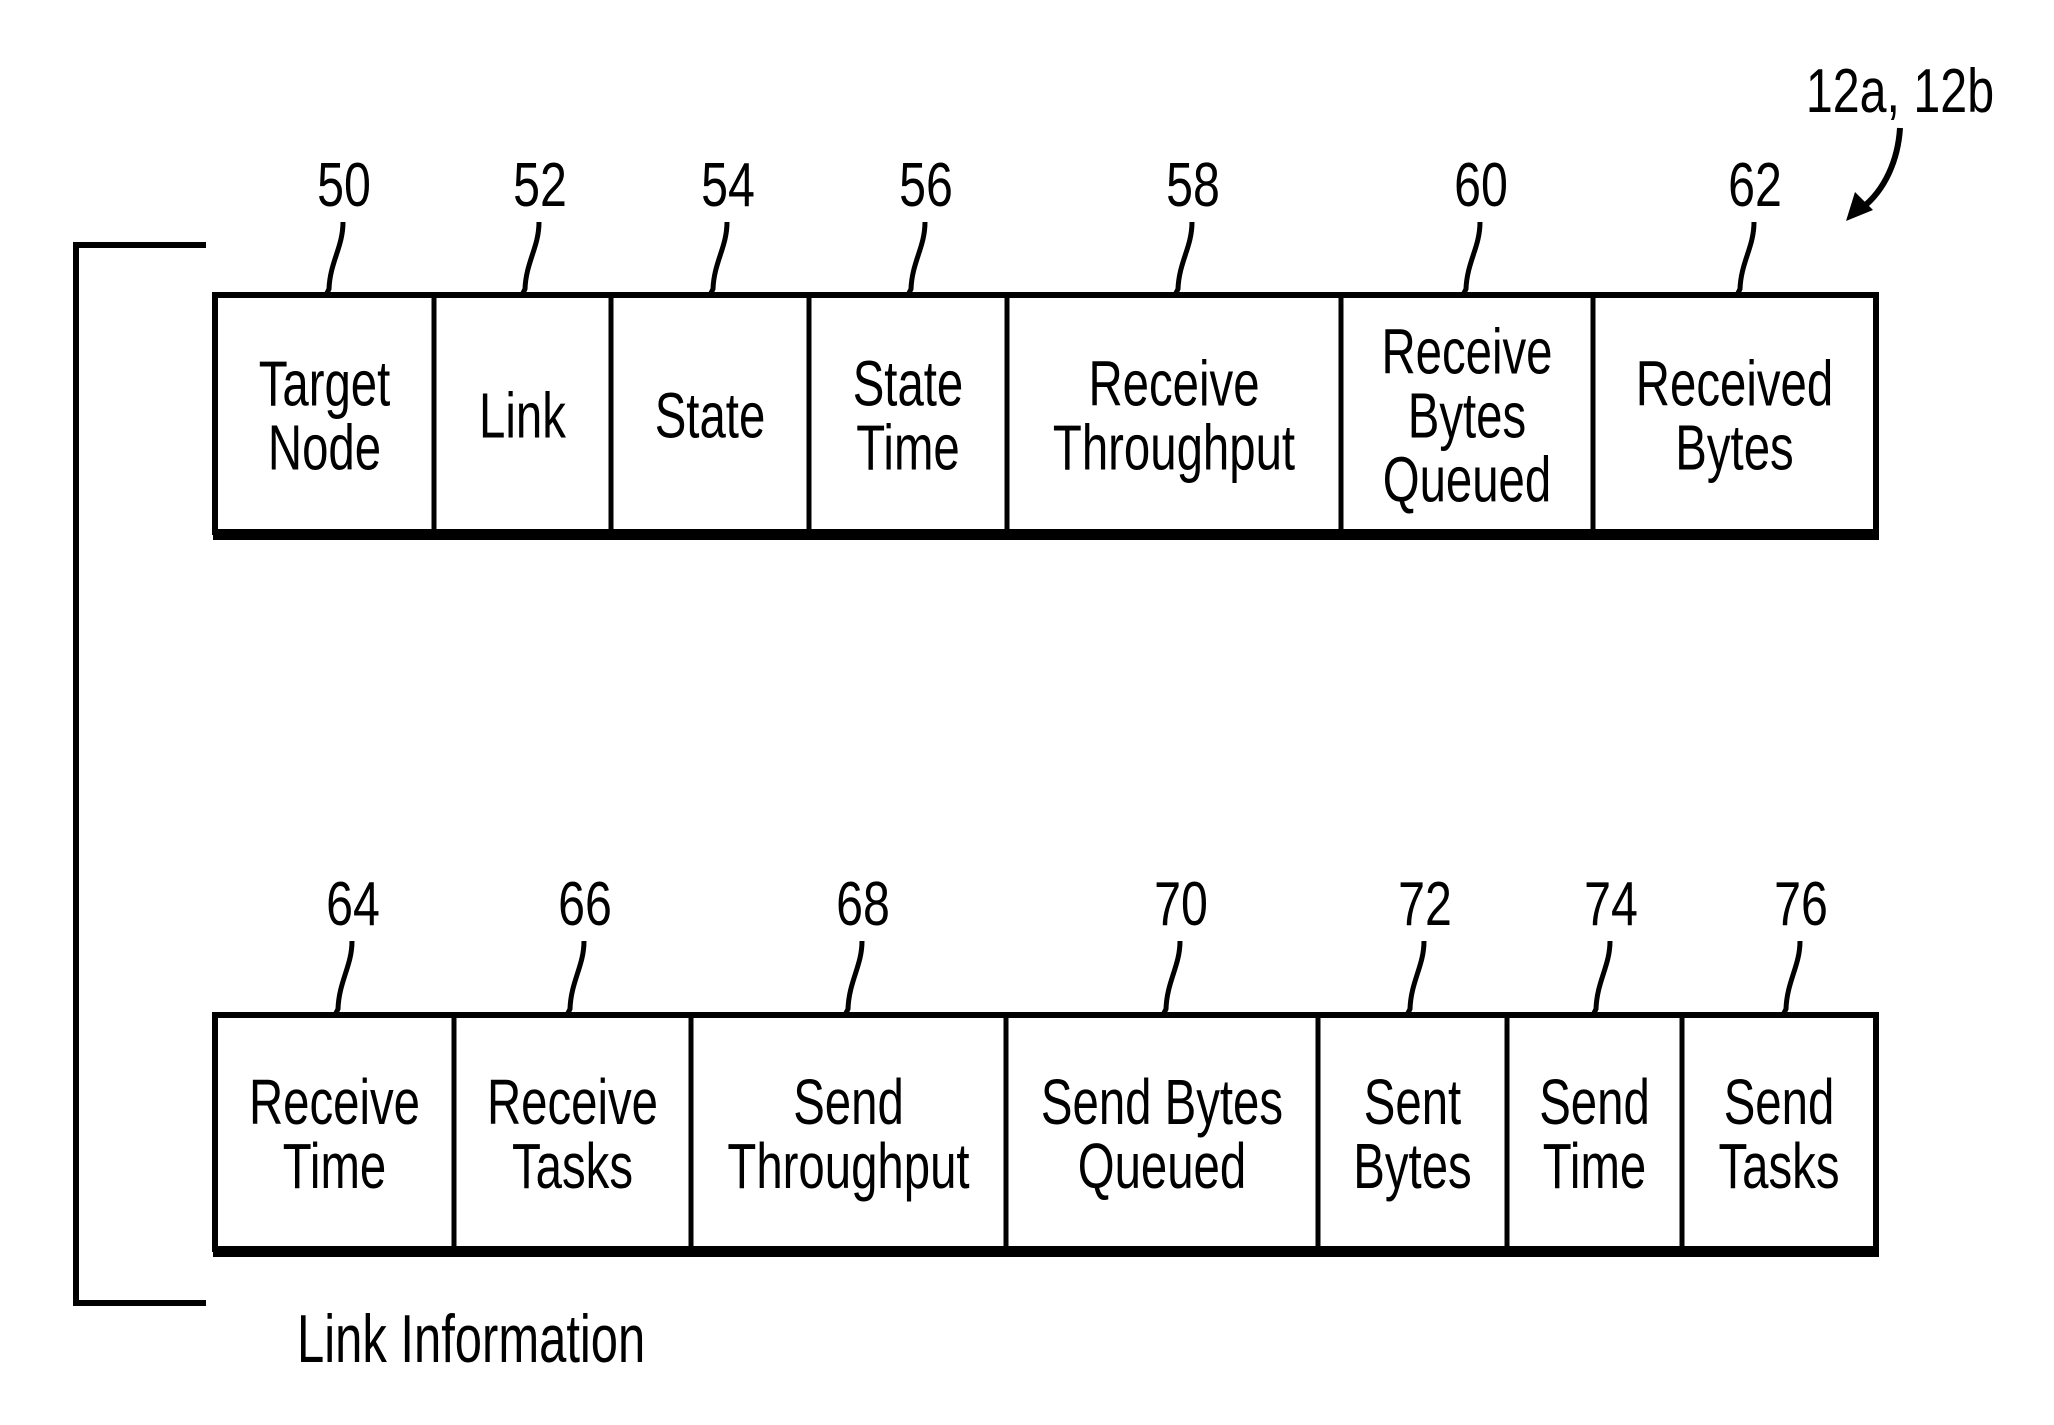  What do you see at coordinates (1181, 903) in the screenshot?
I see `reference-numeral: 70` at bounding box center [1181, 903].